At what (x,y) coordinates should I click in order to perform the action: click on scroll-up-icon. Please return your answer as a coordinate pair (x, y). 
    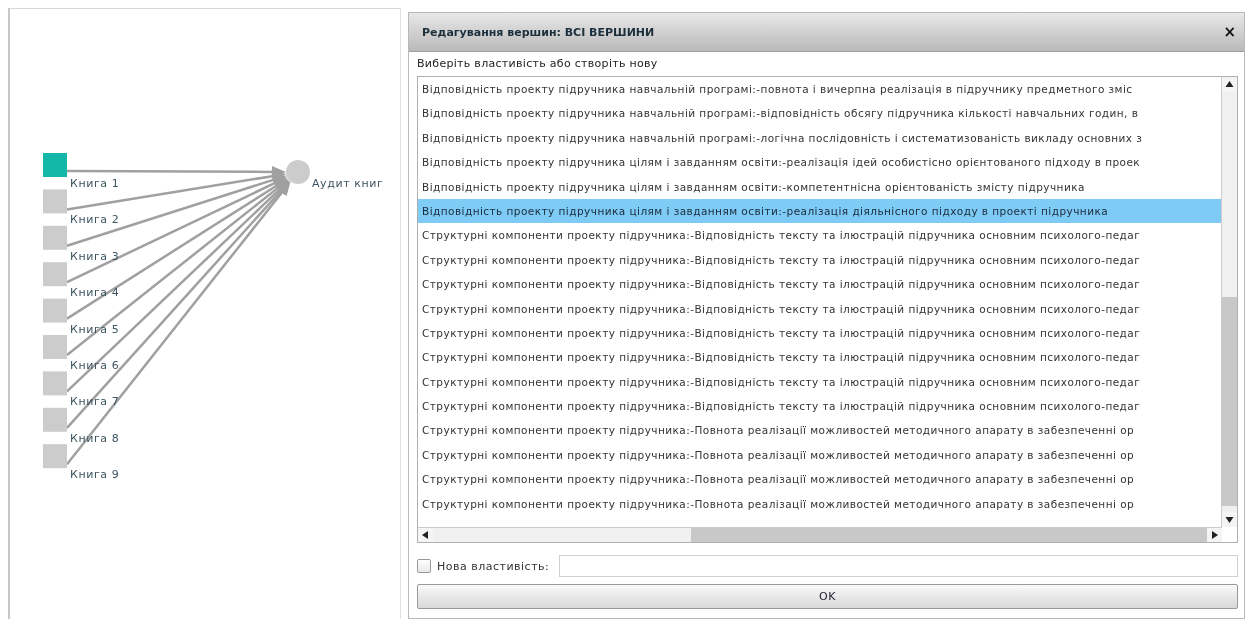
    Looking at the image, I should click on (1229, 84).